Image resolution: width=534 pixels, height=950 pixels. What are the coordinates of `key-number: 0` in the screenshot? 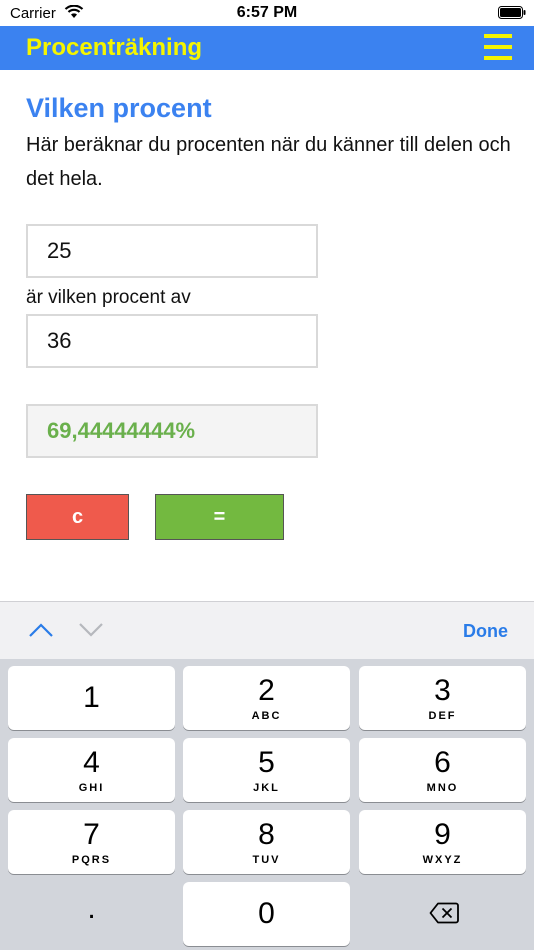 It's located at (266, 913).